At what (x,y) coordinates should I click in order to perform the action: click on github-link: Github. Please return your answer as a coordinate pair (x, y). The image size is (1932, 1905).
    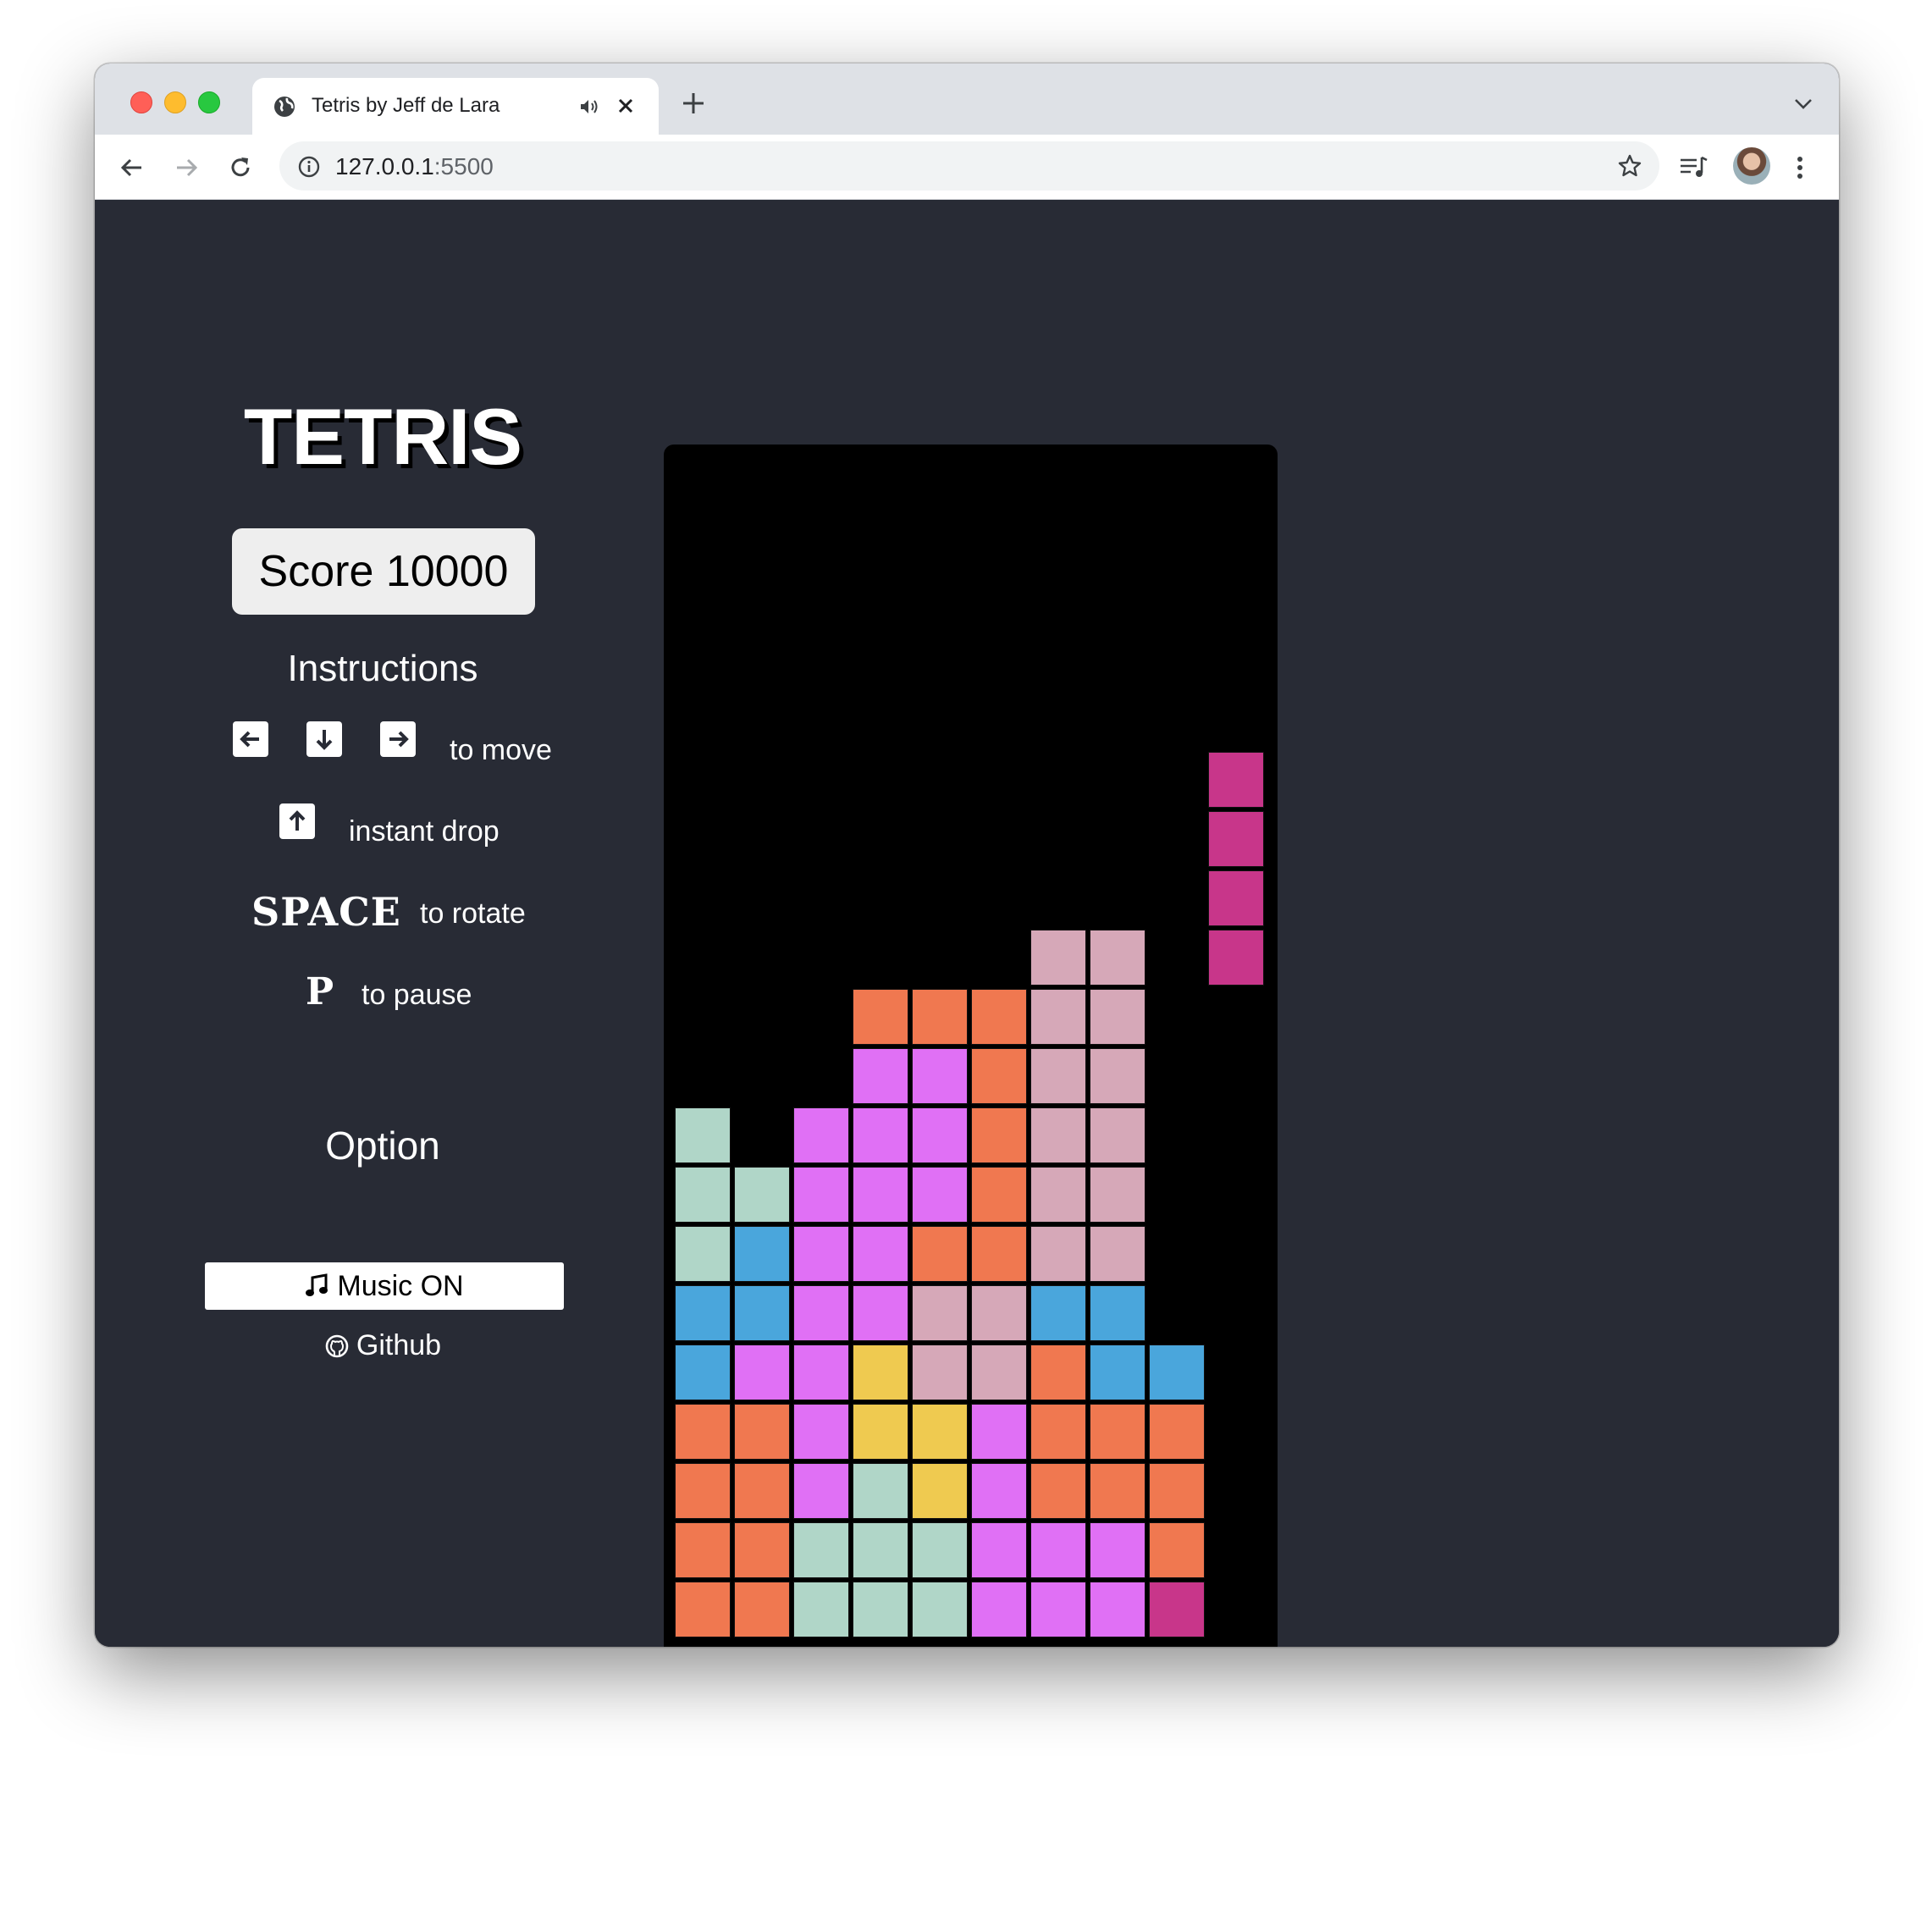
    Looking at the image, I should click on (383, 1345).